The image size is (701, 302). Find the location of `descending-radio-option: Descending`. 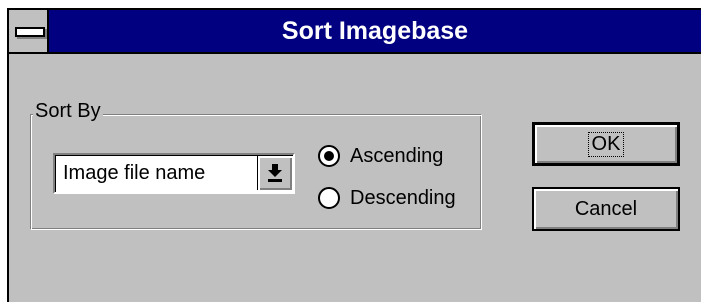

descending-radio-option: Descending is located at coordinates (387, 198).